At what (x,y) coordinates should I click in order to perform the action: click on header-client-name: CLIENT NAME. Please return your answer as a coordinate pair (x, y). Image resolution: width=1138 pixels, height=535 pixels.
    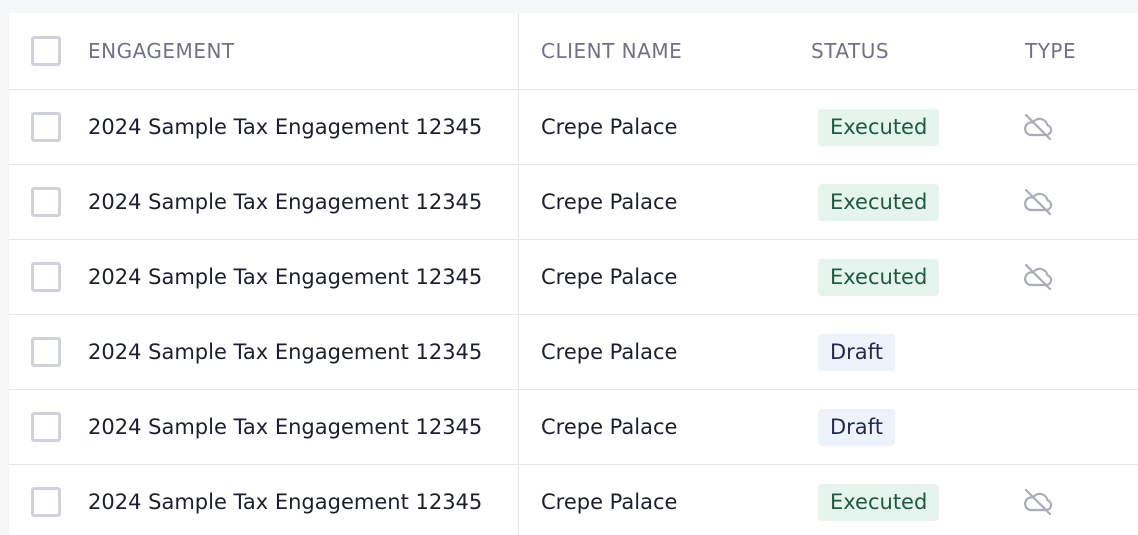
    Looking at the image, I should click on (611, 51).